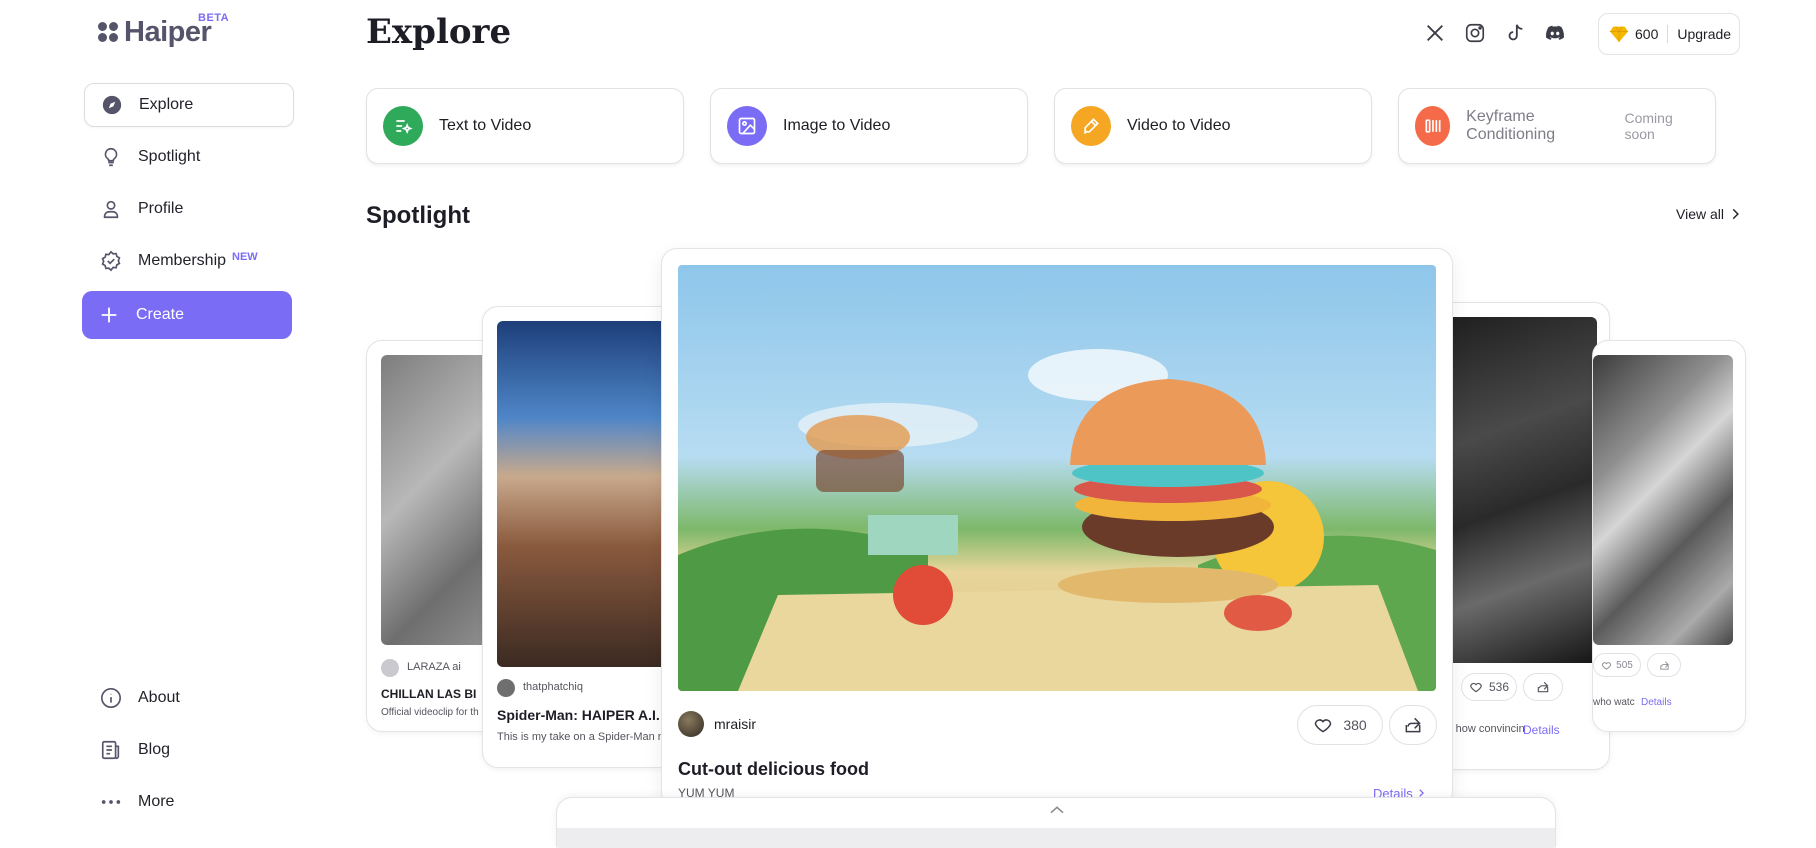  I want to click on author-name: mraisir, so click(735, 724).